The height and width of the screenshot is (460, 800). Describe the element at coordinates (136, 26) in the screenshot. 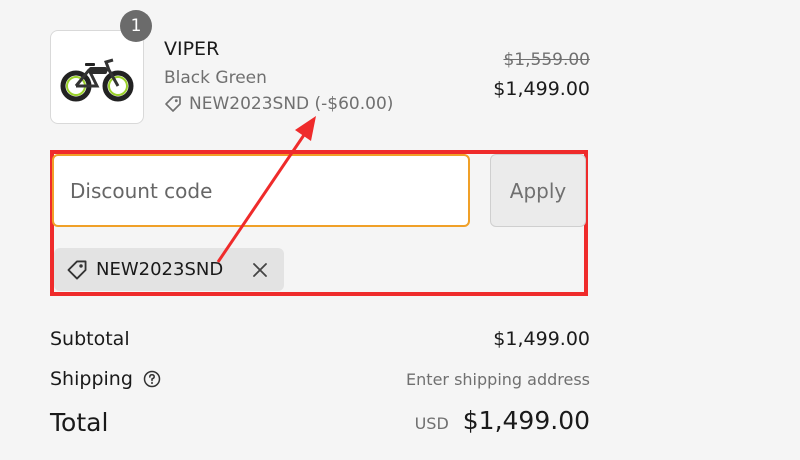

I see `quantity-badge: 1` at that location.